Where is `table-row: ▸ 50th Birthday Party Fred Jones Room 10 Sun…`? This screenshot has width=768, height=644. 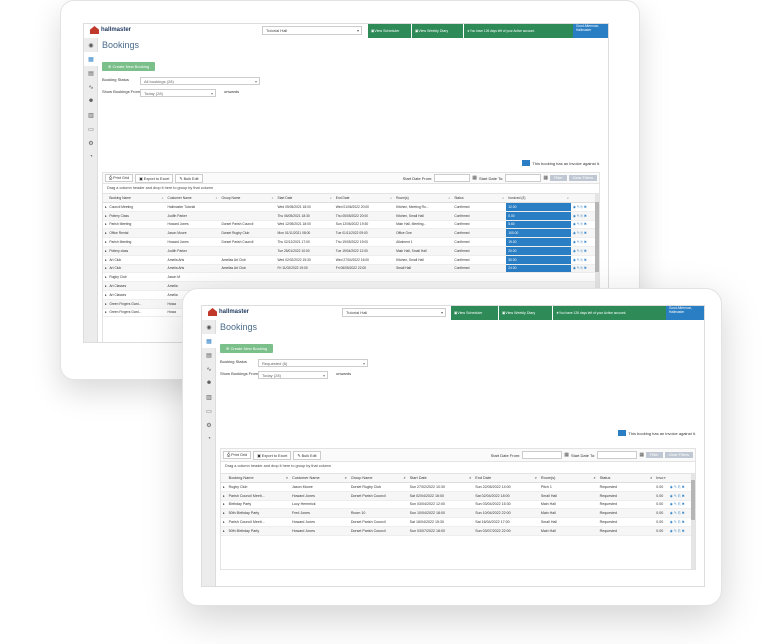
table-row: ▸ 50th Birthday Party Fred Jones Room 10 Sun… is located at coordinates (458, 513).